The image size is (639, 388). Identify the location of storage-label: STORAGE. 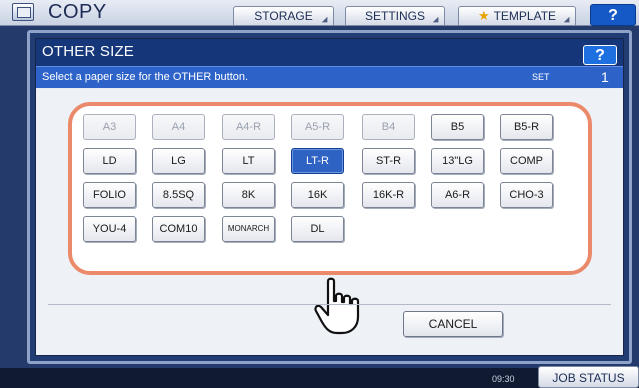
(283, 16).